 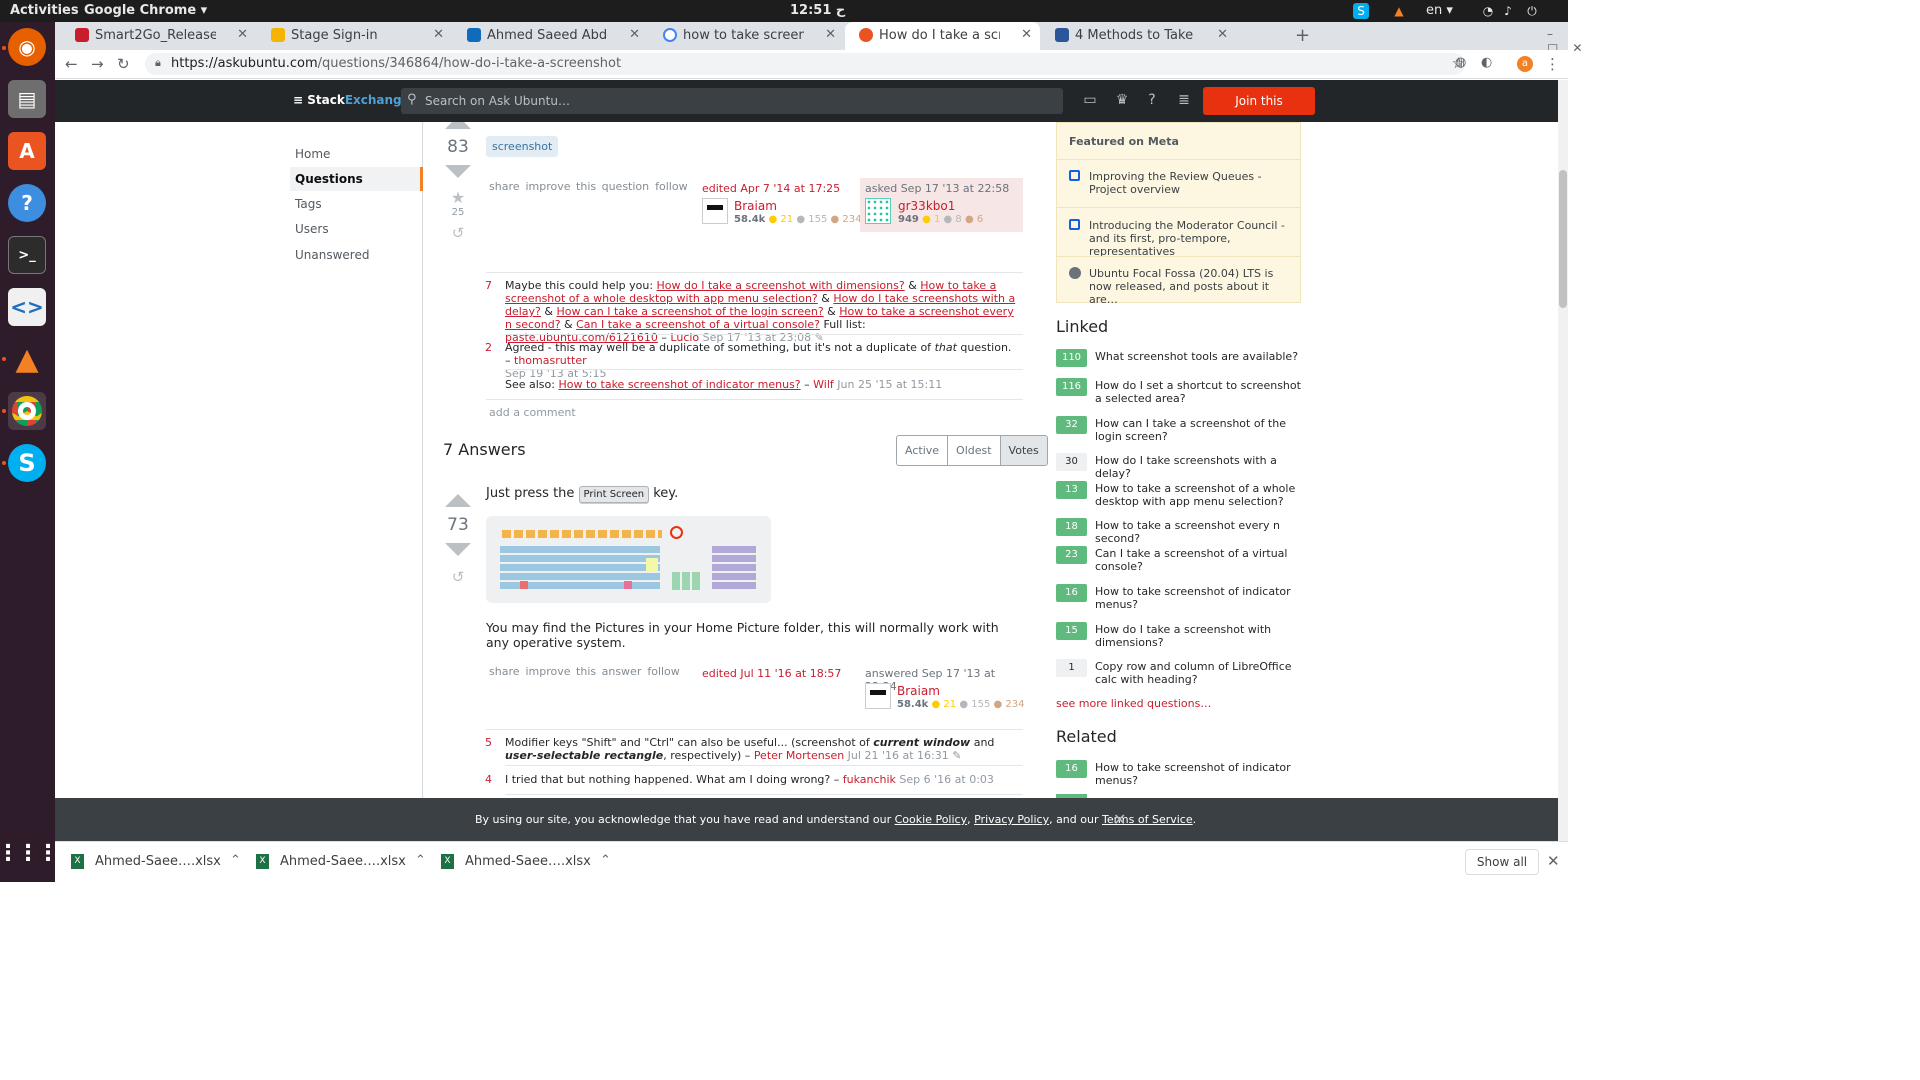 What do you see at coordinates (1023, 450) in the screenshot?
I see `sort-votes-tab: Votes` at bounding box center [1023, 450].